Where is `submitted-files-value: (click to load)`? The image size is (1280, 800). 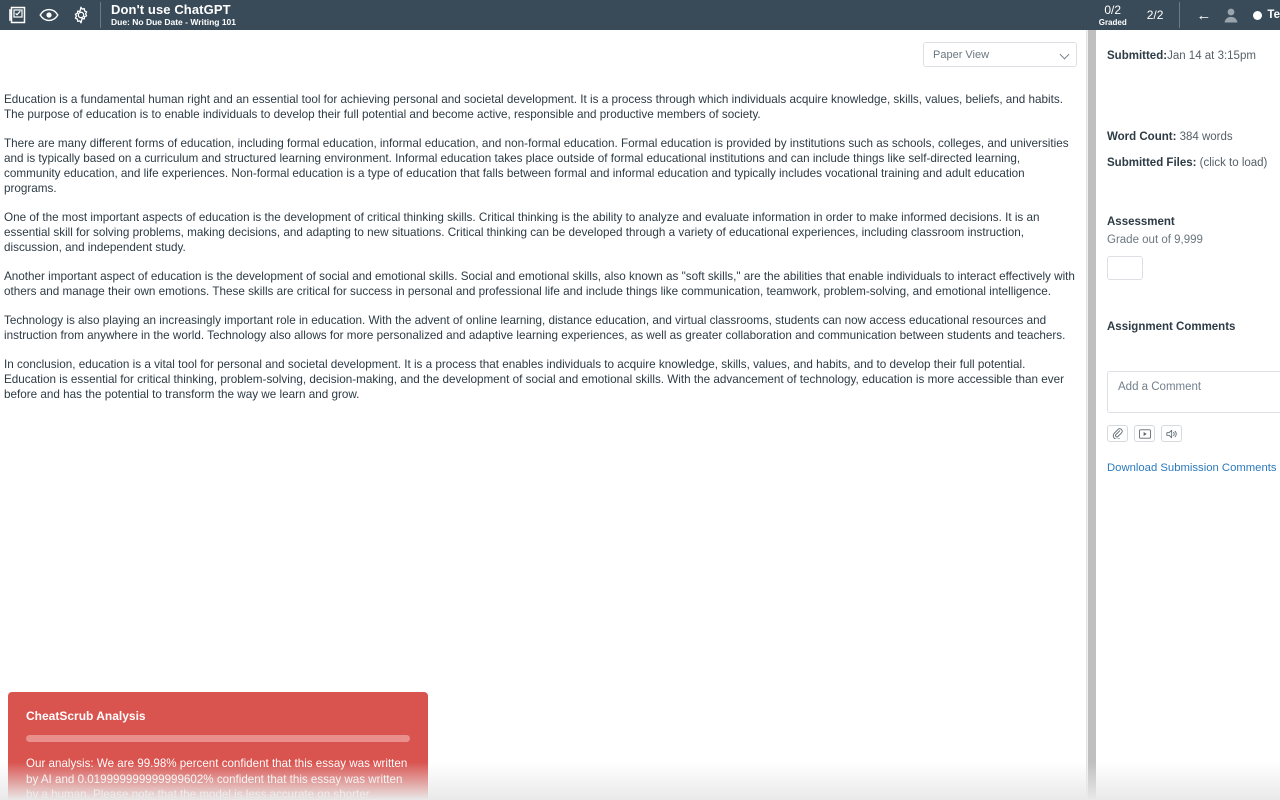
submitted-files-value: (click to load) is located at coordinates (1232, 163).